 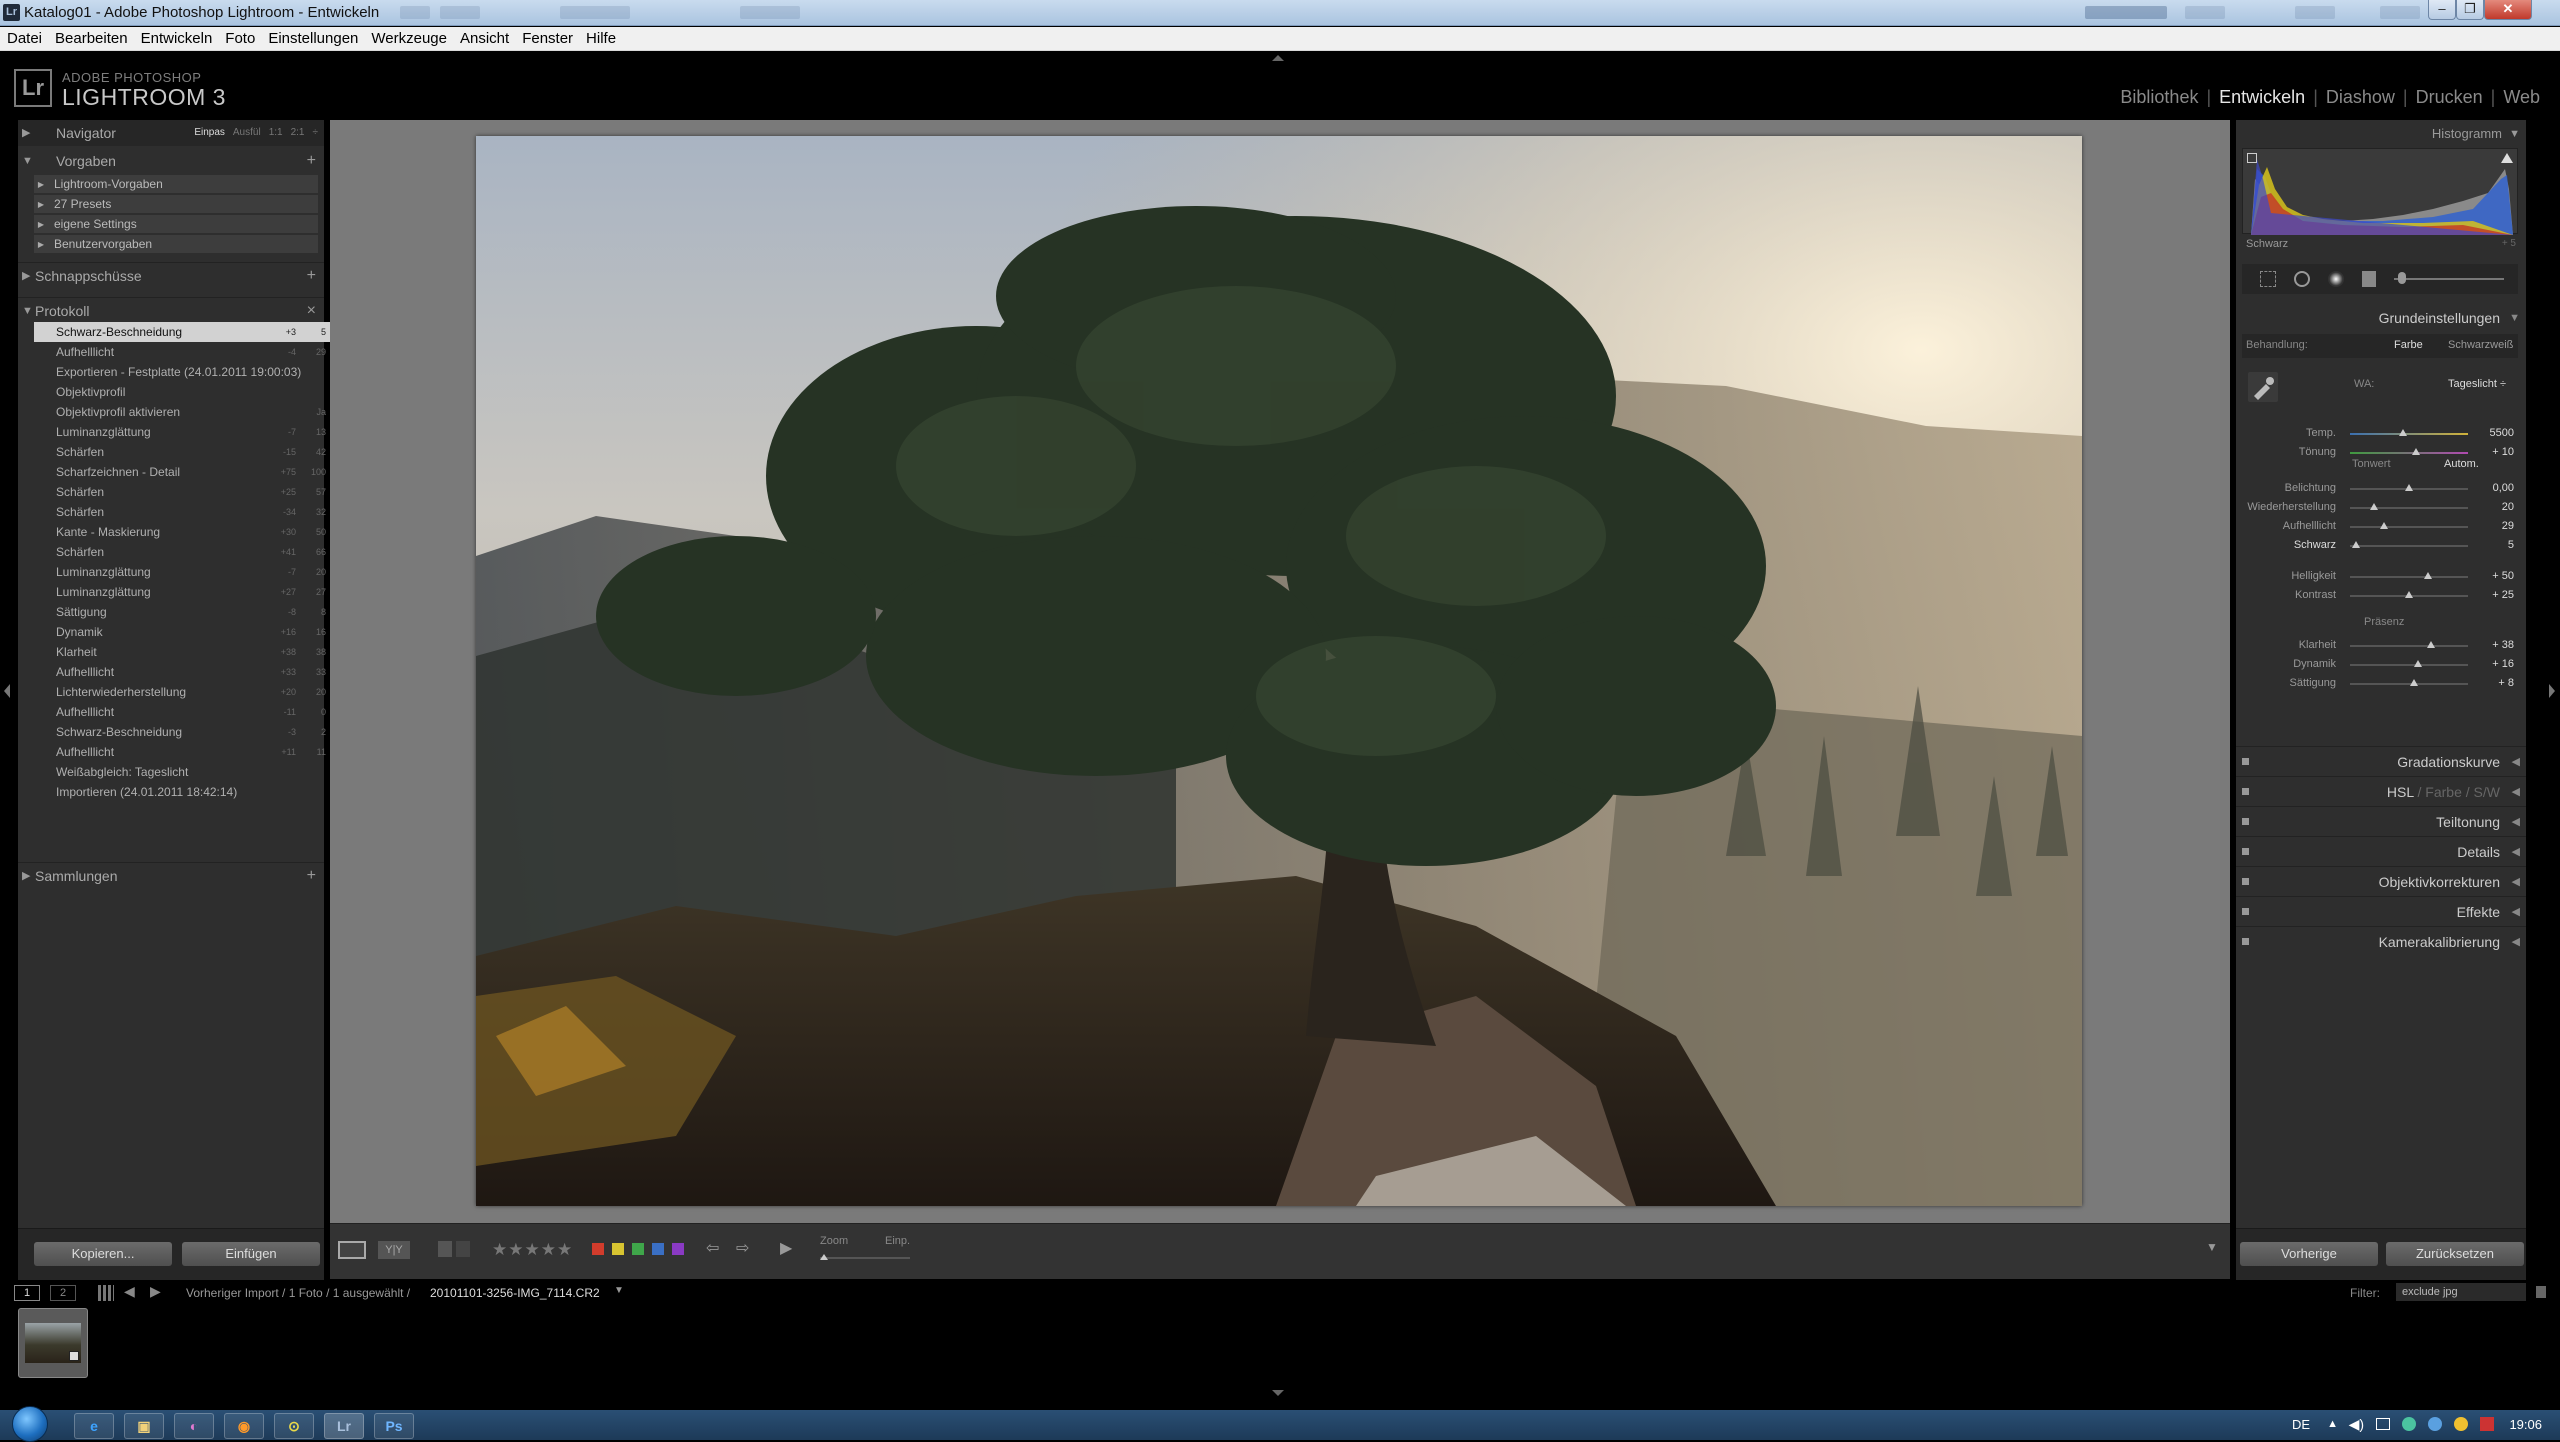 What do you see at coordinates (171, 275) in the screenshot?
I see `snapshots-header: ▶ Schnappschüsse +` at bounding box center [171, 275].